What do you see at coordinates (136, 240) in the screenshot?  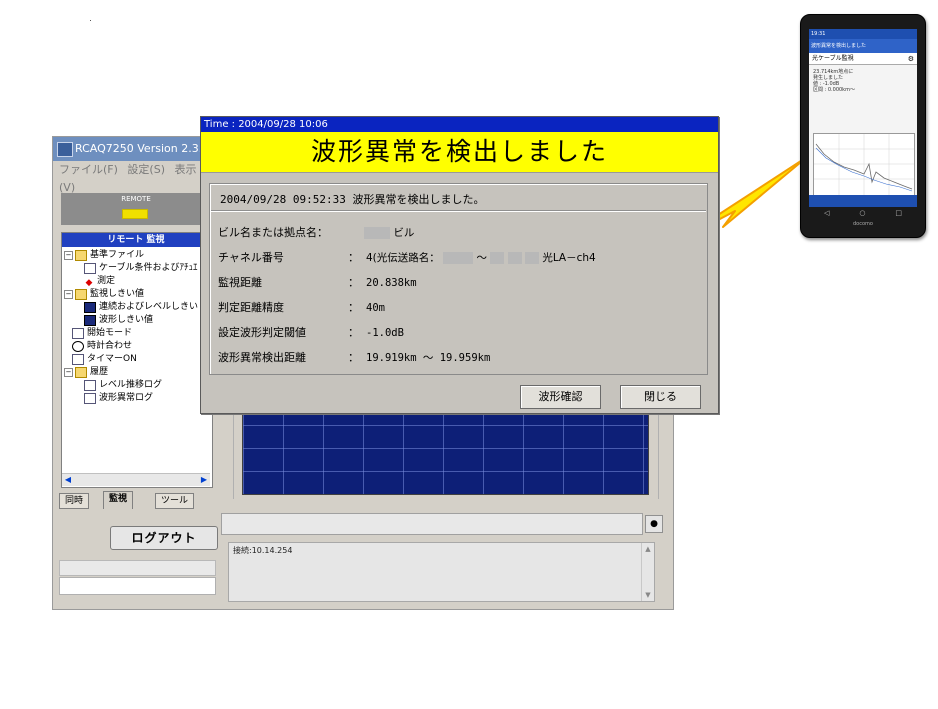 I see `tree-header: リモート 監視` at bounding box center [136, 240].